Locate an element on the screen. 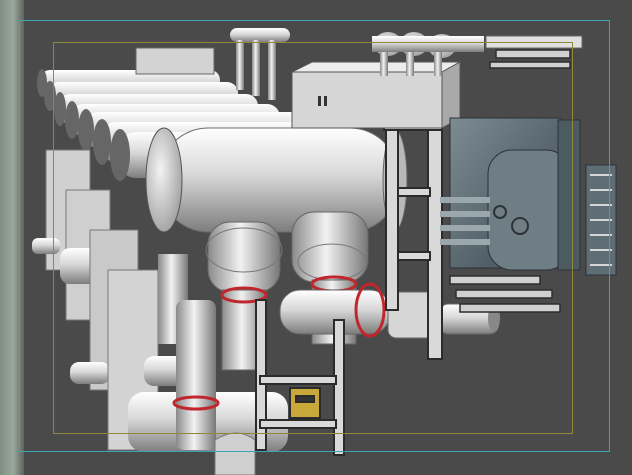  main-breaker-chamber is located at coordinates (276, 180).